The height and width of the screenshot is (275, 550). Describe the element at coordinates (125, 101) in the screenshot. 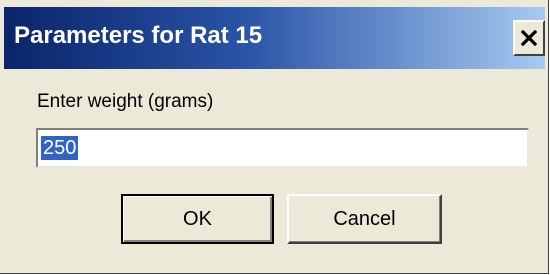

I see `weight-prompt-label: Enter weight (grams)` at that location.